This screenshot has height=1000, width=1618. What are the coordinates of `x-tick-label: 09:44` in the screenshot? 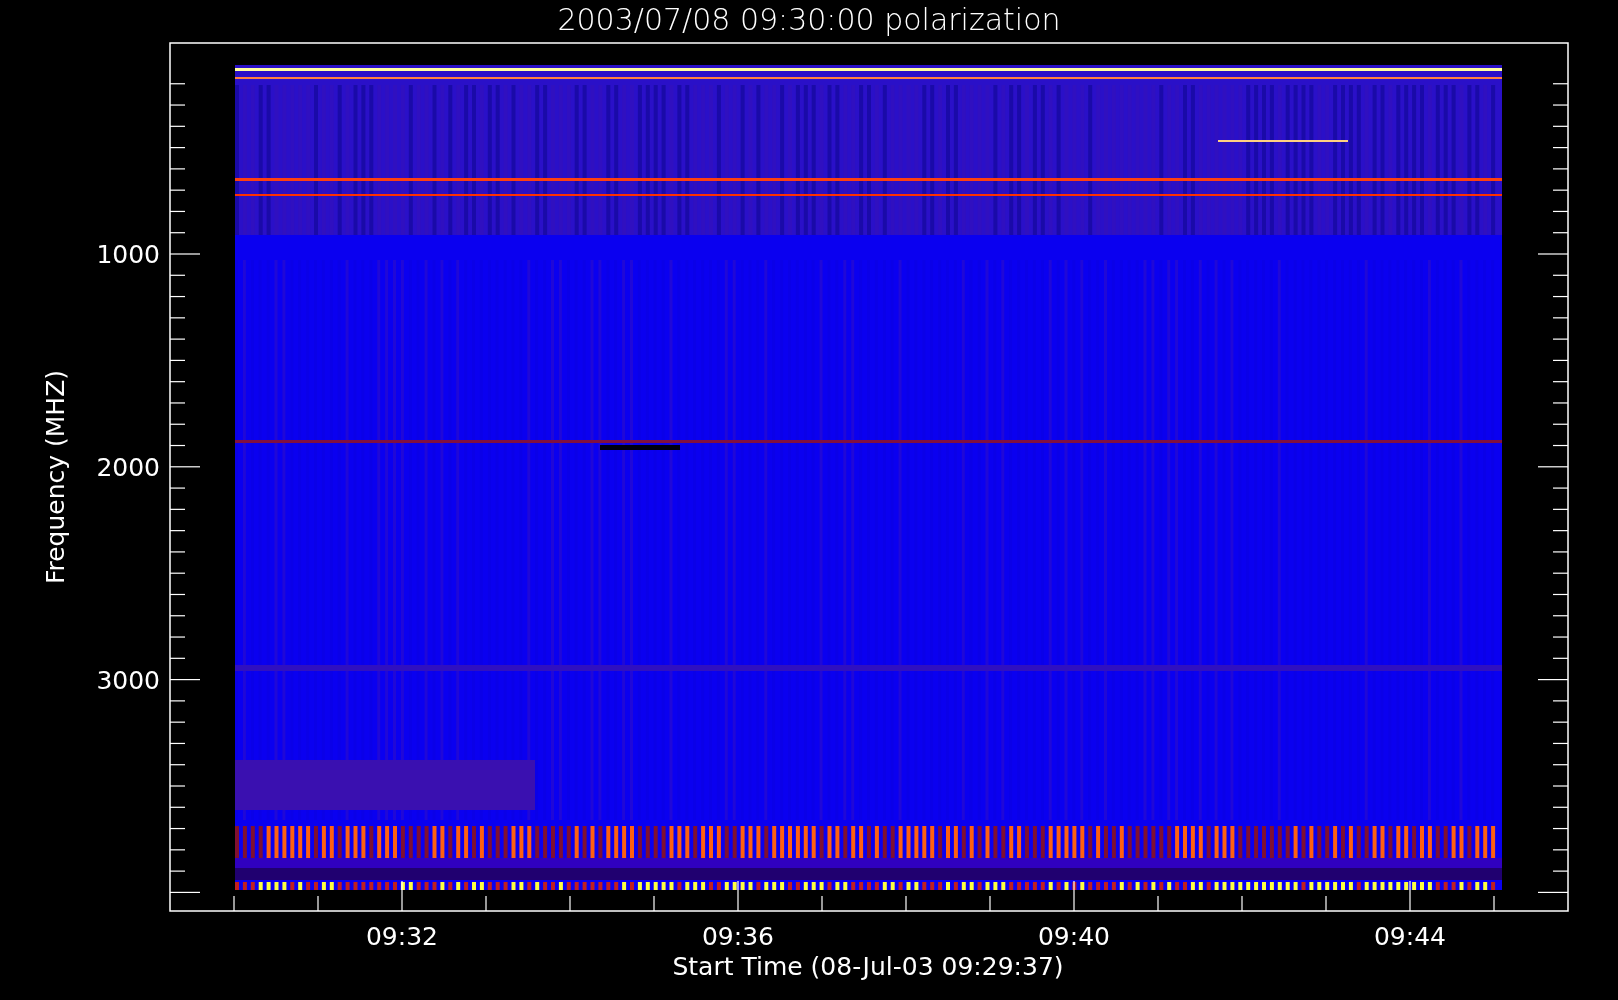 It's located at (1410, 936).